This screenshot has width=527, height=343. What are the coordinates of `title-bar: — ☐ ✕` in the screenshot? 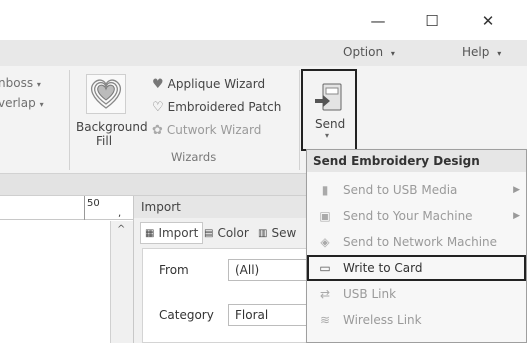 It's located at (263, 20).